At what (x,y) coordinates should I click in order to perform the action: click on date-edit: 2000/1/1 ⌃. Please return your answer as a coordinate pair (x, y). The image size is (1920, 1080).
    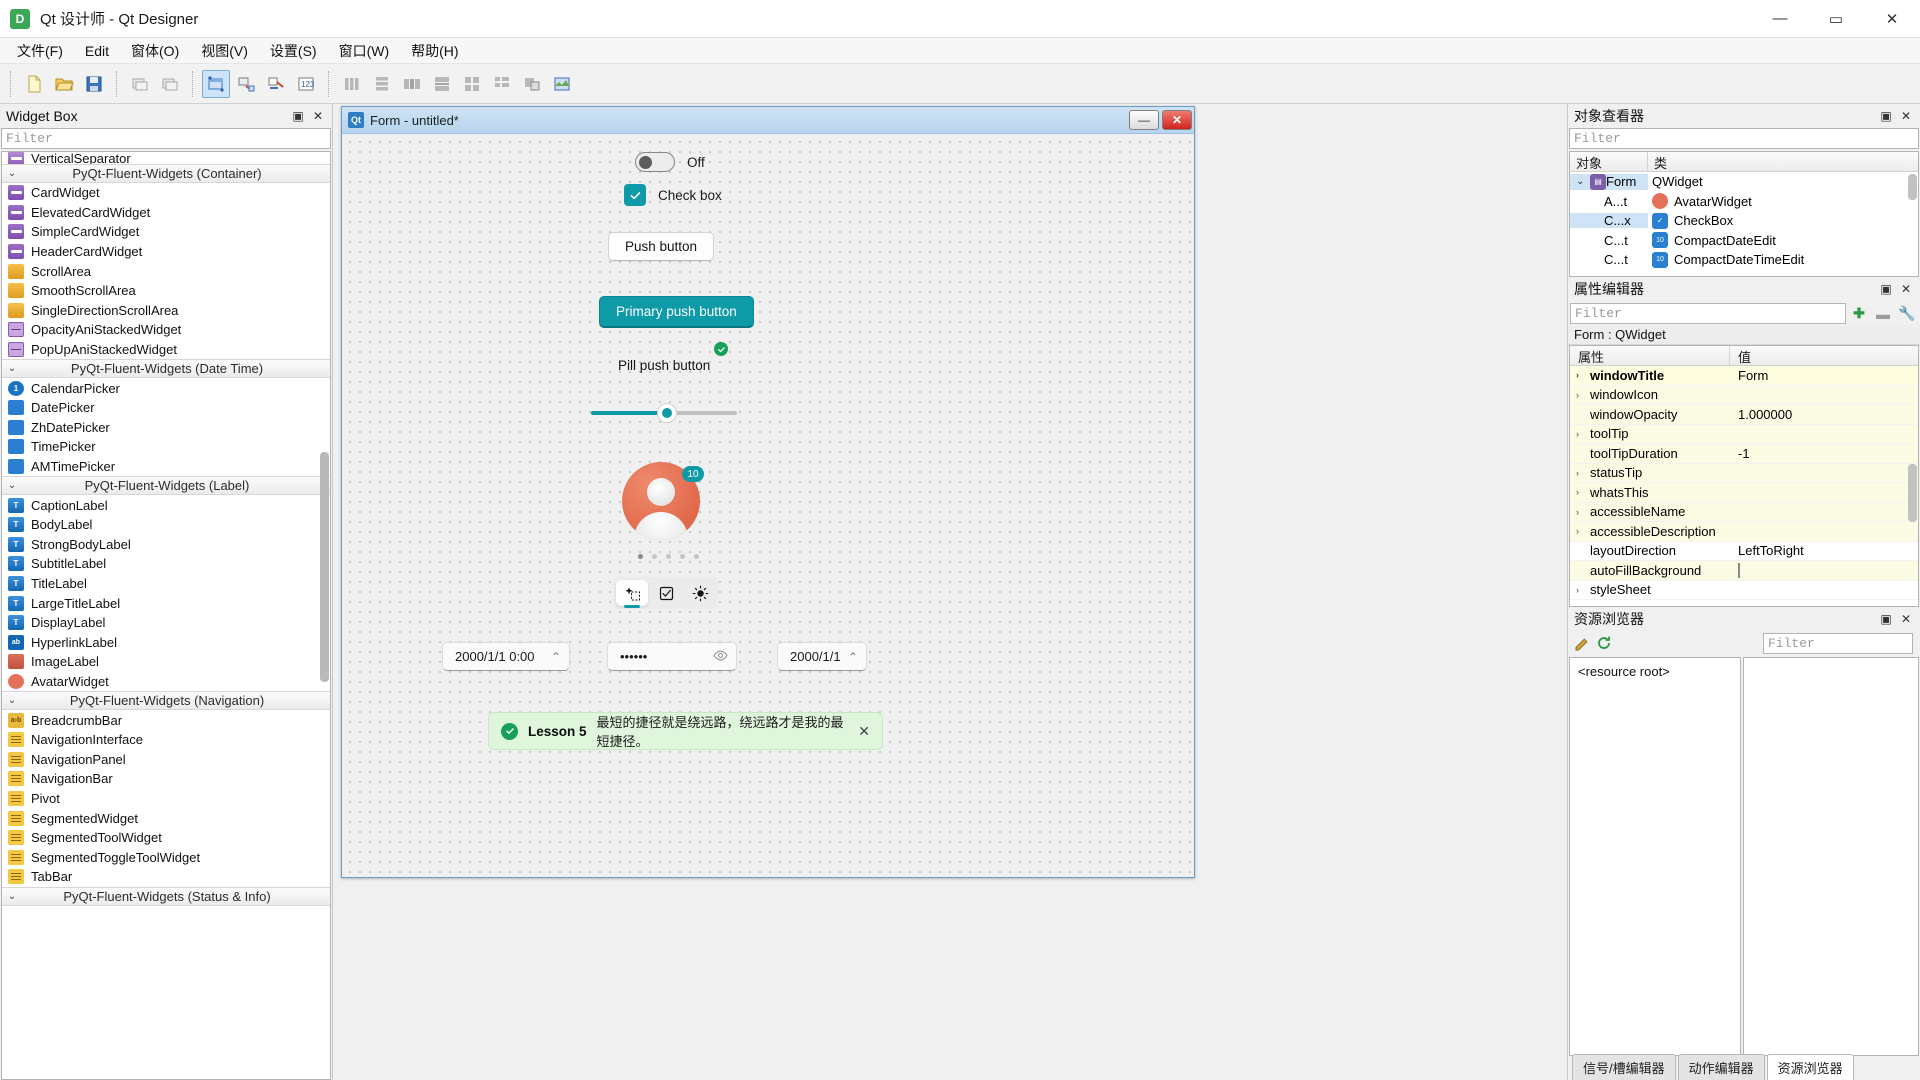
    Looking at the image, I should click on (822, 656).